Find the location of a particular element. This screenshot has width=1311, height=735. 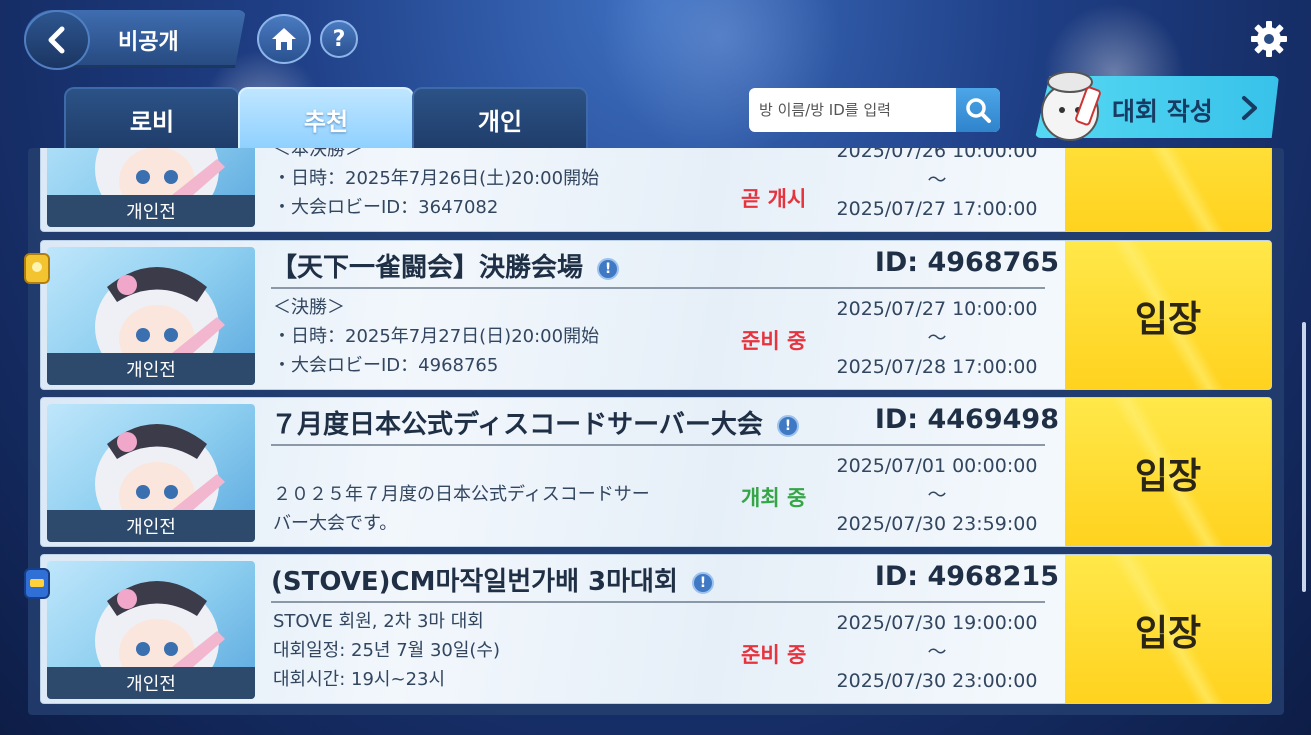

status-badge: 곧 개시 is located at coordinates (774, 199).